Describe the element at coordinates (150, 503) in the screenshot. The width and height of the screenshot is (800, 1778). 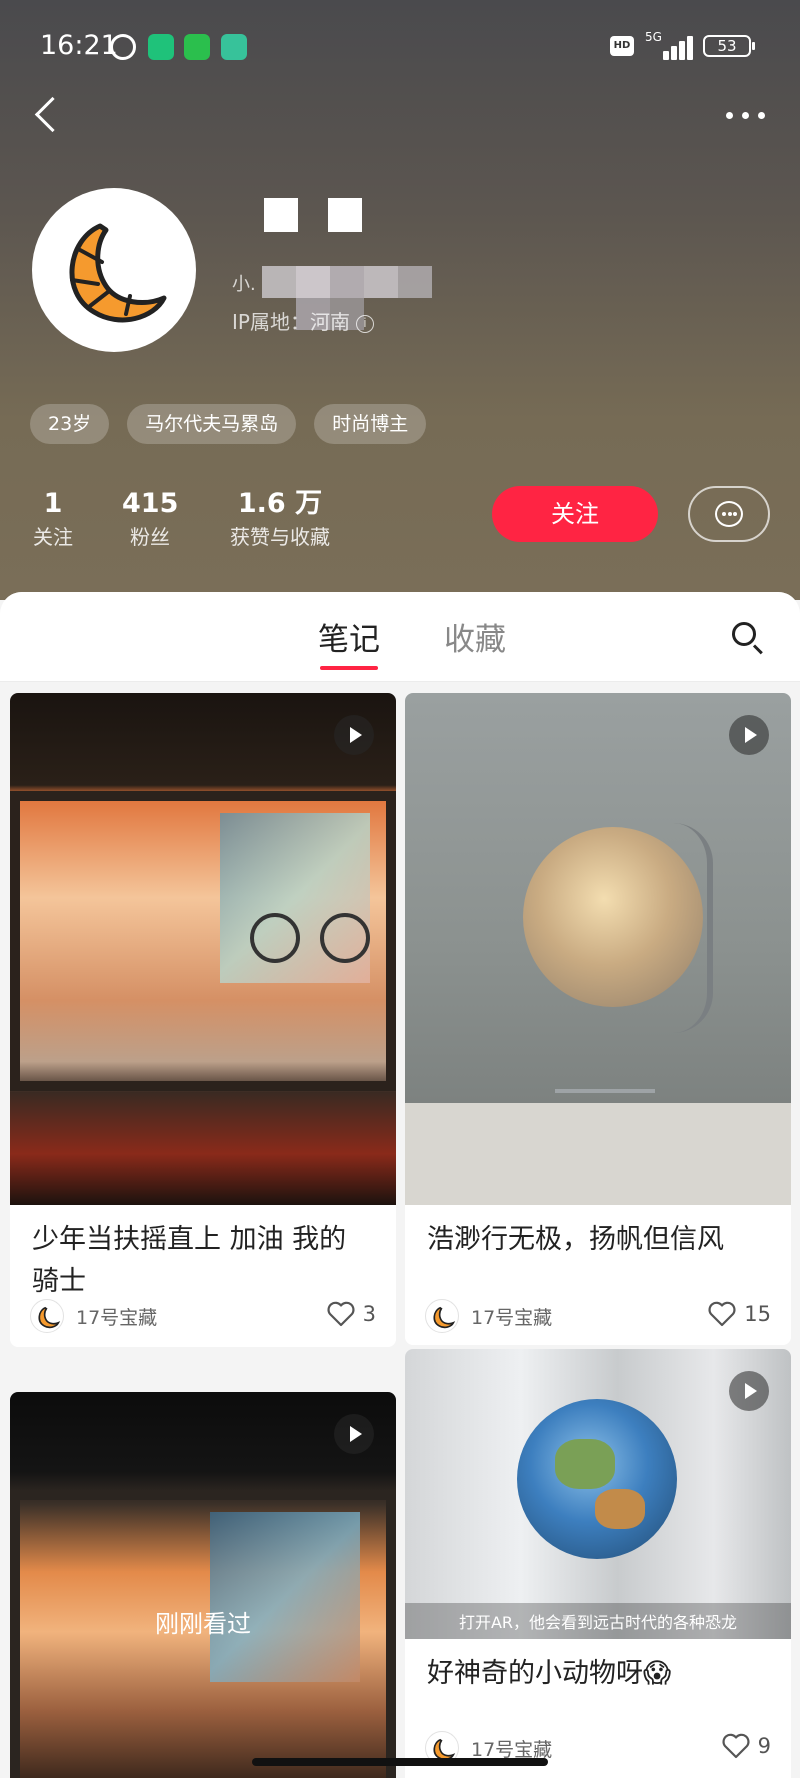
I see `fans-count: 415` at that location.